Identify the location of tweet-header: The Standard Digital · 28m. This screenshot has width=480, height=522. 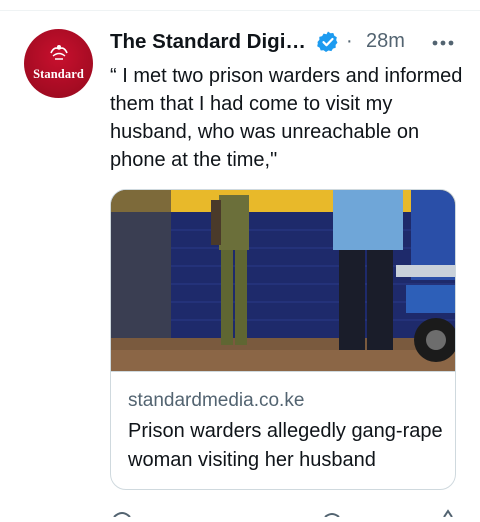
(290, 42).